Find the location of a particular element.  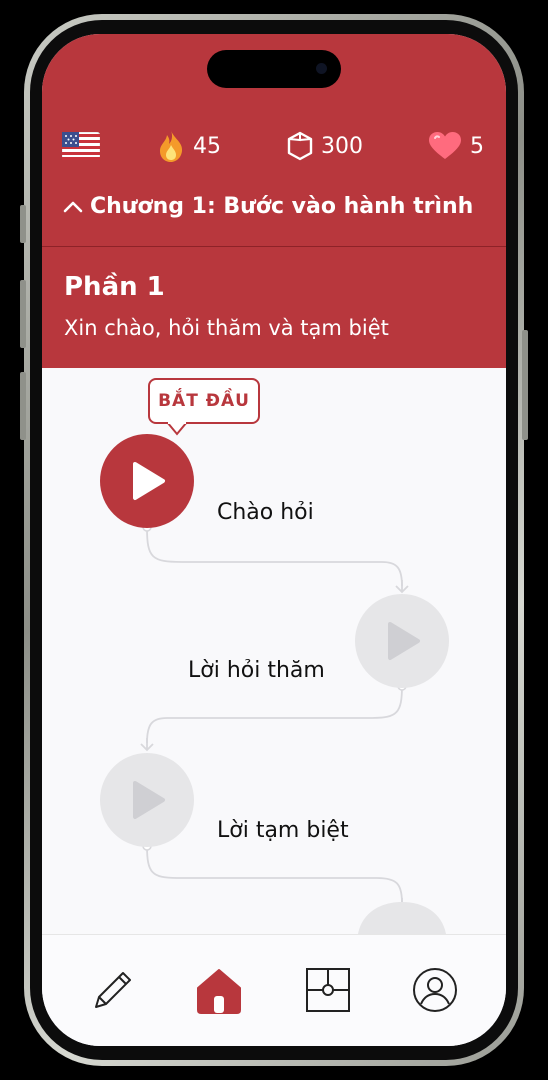

header-divider is located at coordinates (274, 246).